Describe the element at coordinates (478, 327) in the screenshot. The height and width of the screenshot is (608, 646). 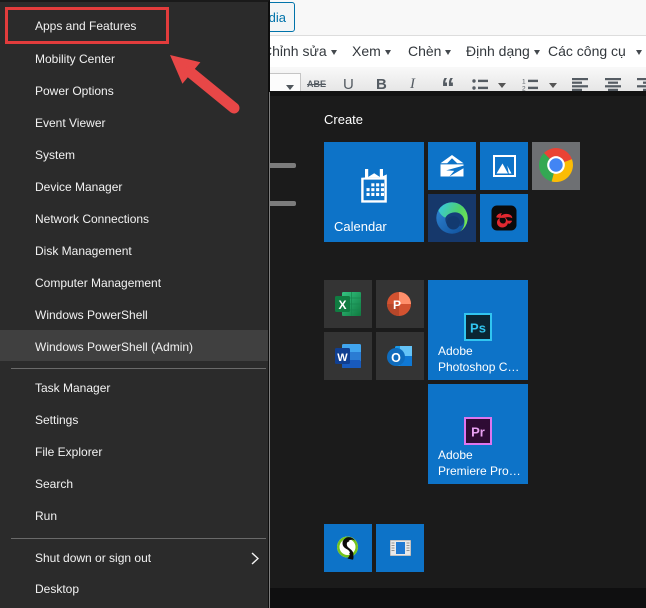
I see `svg-text: Ps` at that location.